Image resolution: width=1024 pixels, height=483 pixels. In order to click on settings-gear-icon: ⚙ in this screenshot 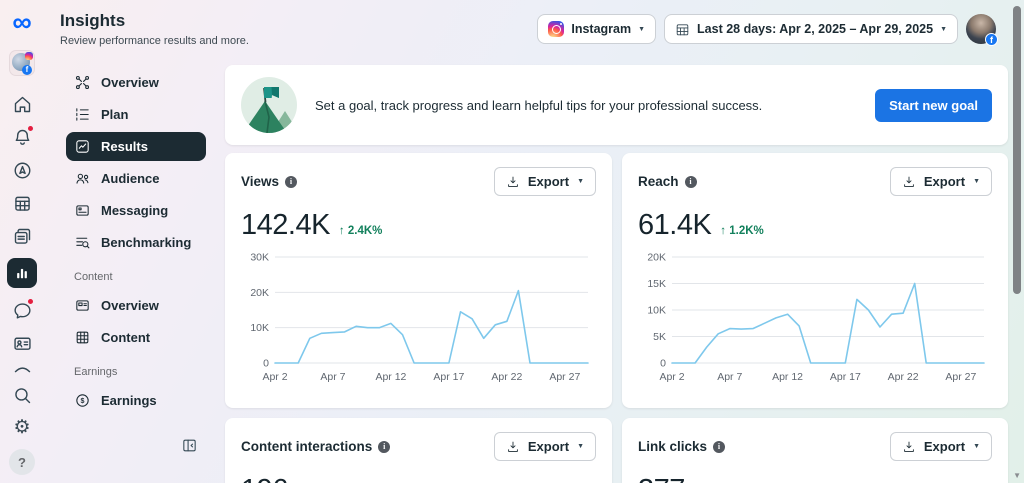, I will do `click(22, 428)`.